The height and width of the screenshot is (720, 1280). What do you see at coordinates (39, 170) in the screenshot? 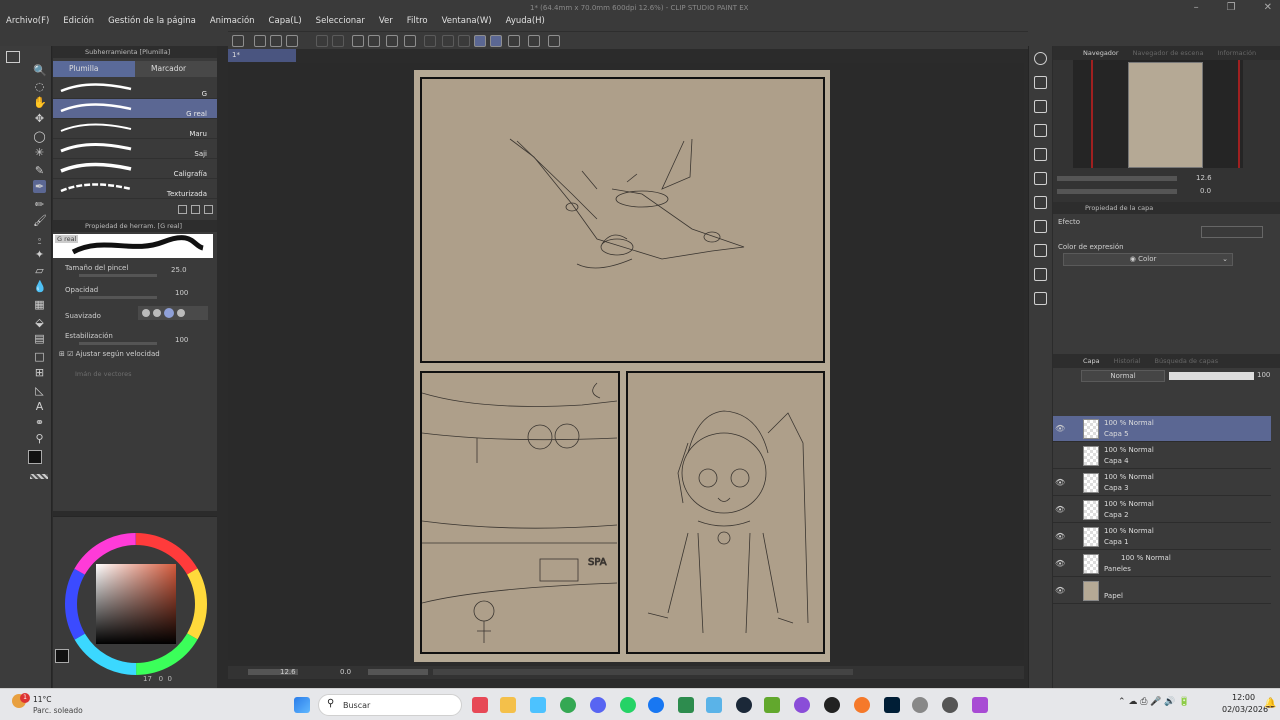
I see `eyedropper-icon: ✎` at bounding box center [39, 170].